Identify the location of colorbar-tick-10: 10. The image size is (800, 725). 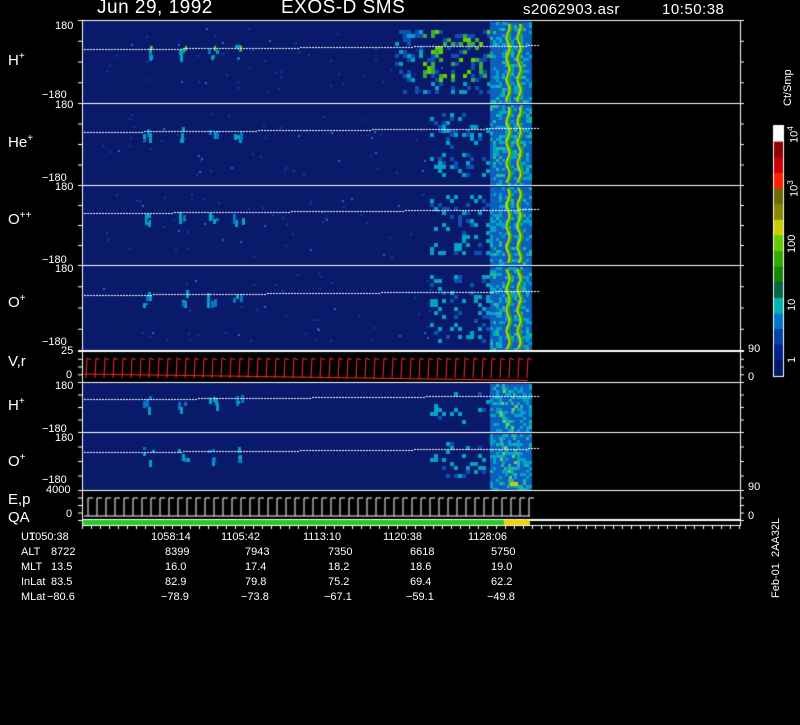
(792, 304).